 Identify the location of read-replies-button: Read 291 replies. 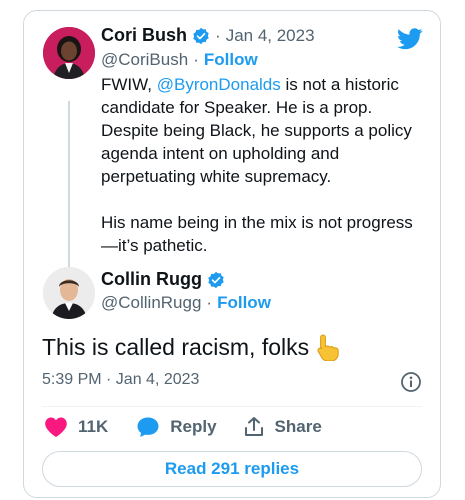
(232, 469).